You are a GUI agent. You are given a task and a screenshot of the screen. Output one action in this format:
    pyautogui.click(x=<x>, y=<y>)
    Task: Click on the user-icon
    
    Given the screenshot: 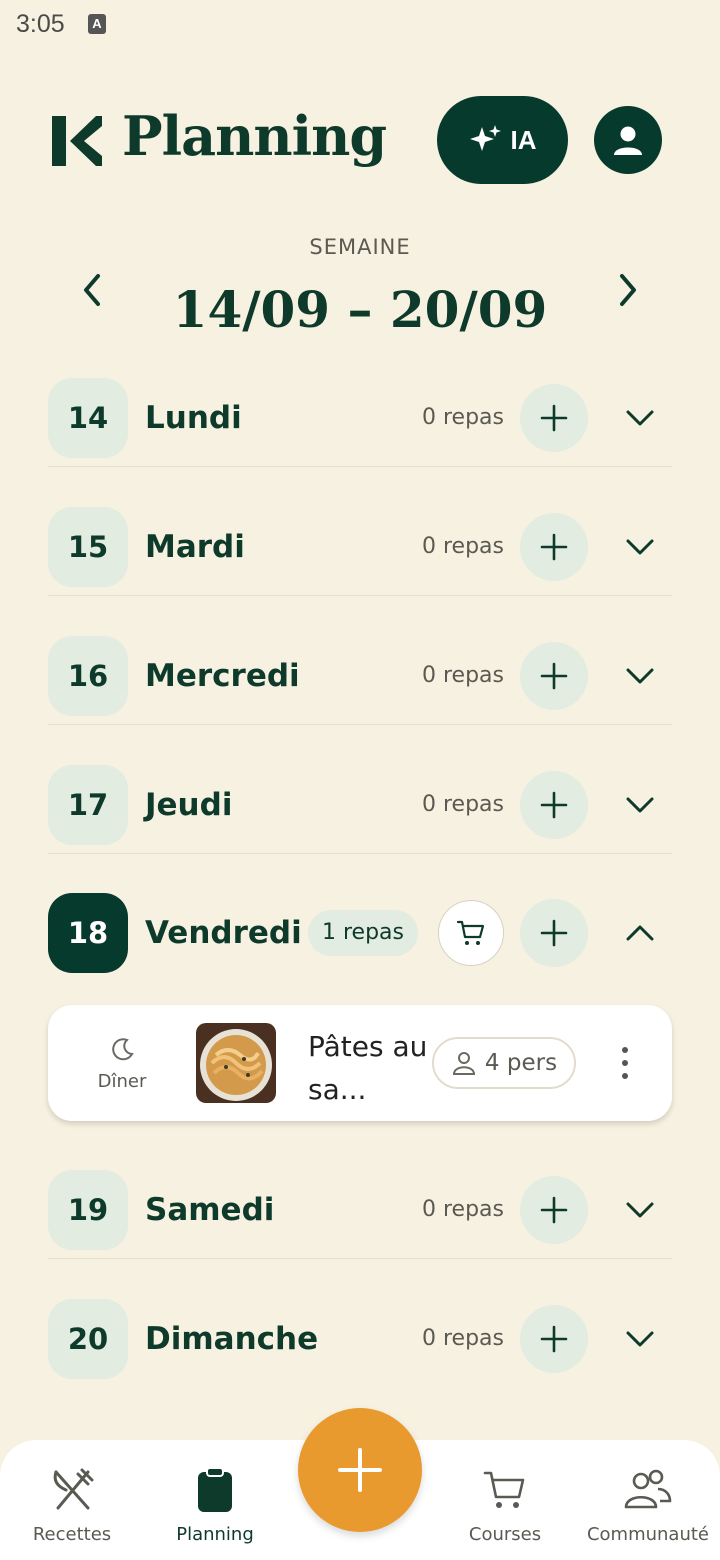 What is the action you would take?
    pyautogui.click(x=628, y=140)
    